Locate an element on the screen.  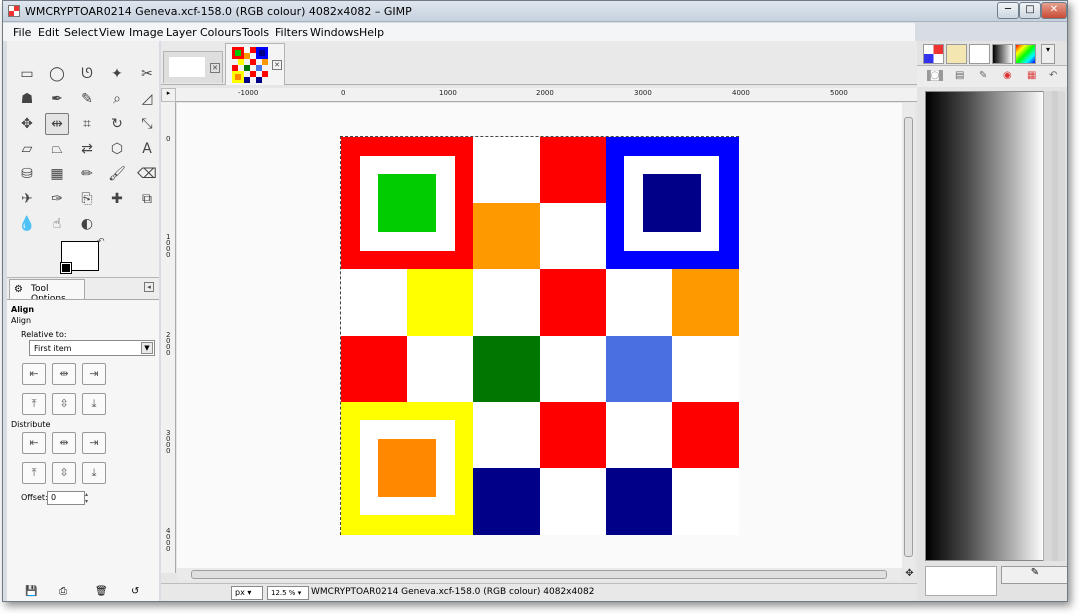
horizontal-scrollbar is located at coordinates (539, 574).